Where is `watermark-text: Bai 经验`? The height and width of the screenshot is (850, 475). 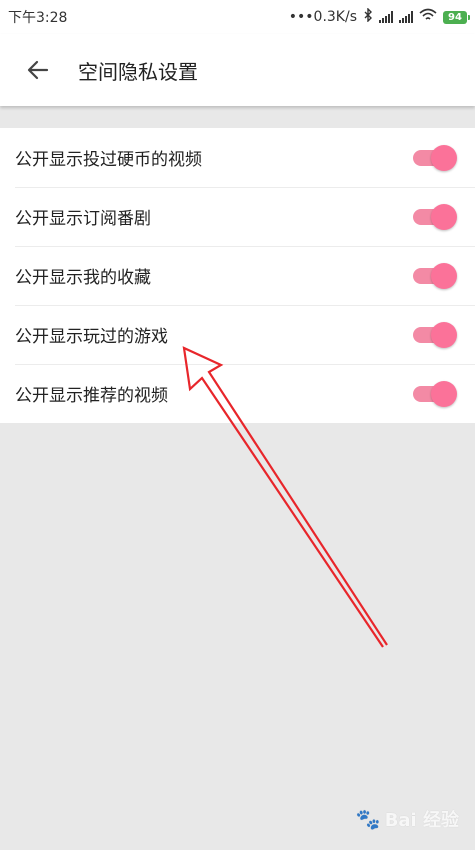 watermark-text: Bai 经验 is located at coordinates (421, 820).